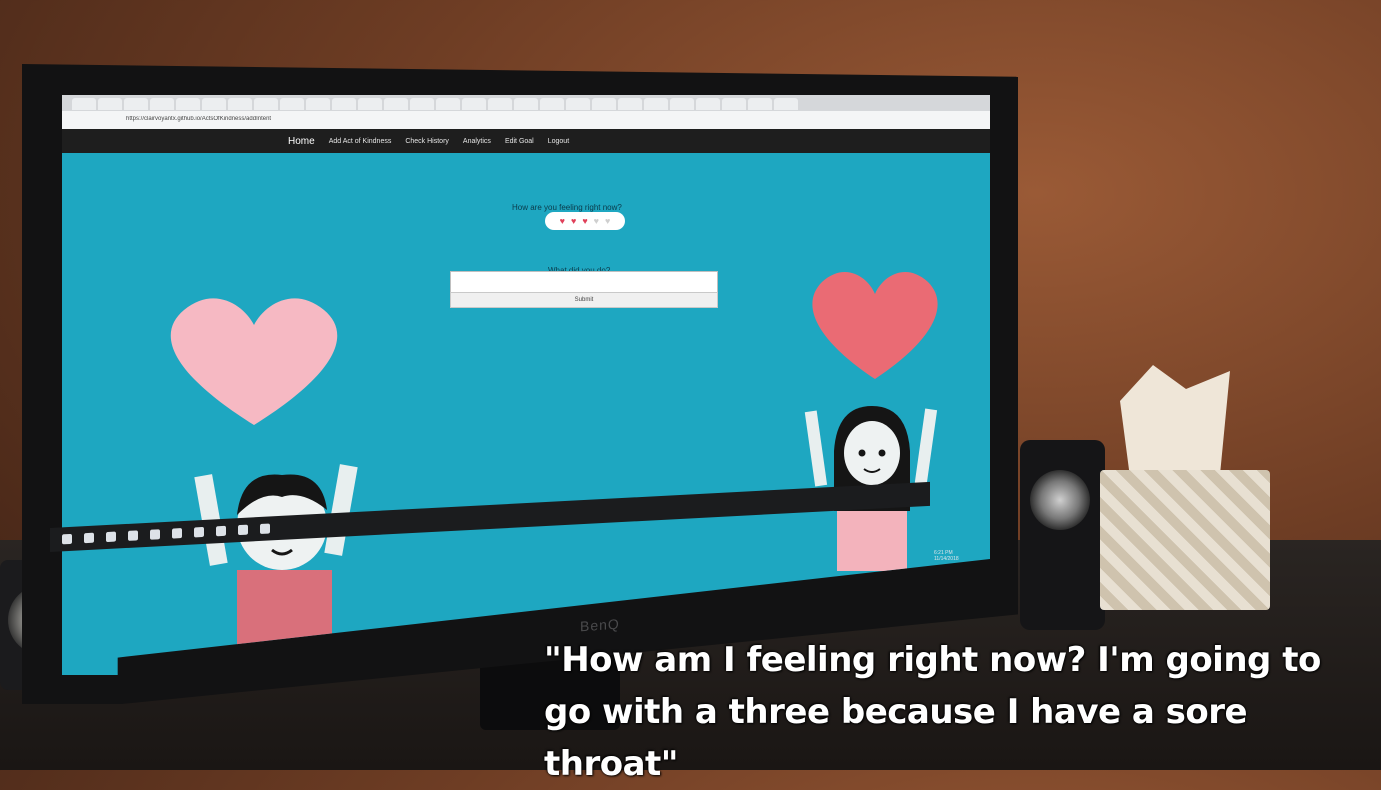  What do you see at coordinates (584, 300) in the screenshot?
I see `submit-button: Submit` at bounding box center [584, 300].